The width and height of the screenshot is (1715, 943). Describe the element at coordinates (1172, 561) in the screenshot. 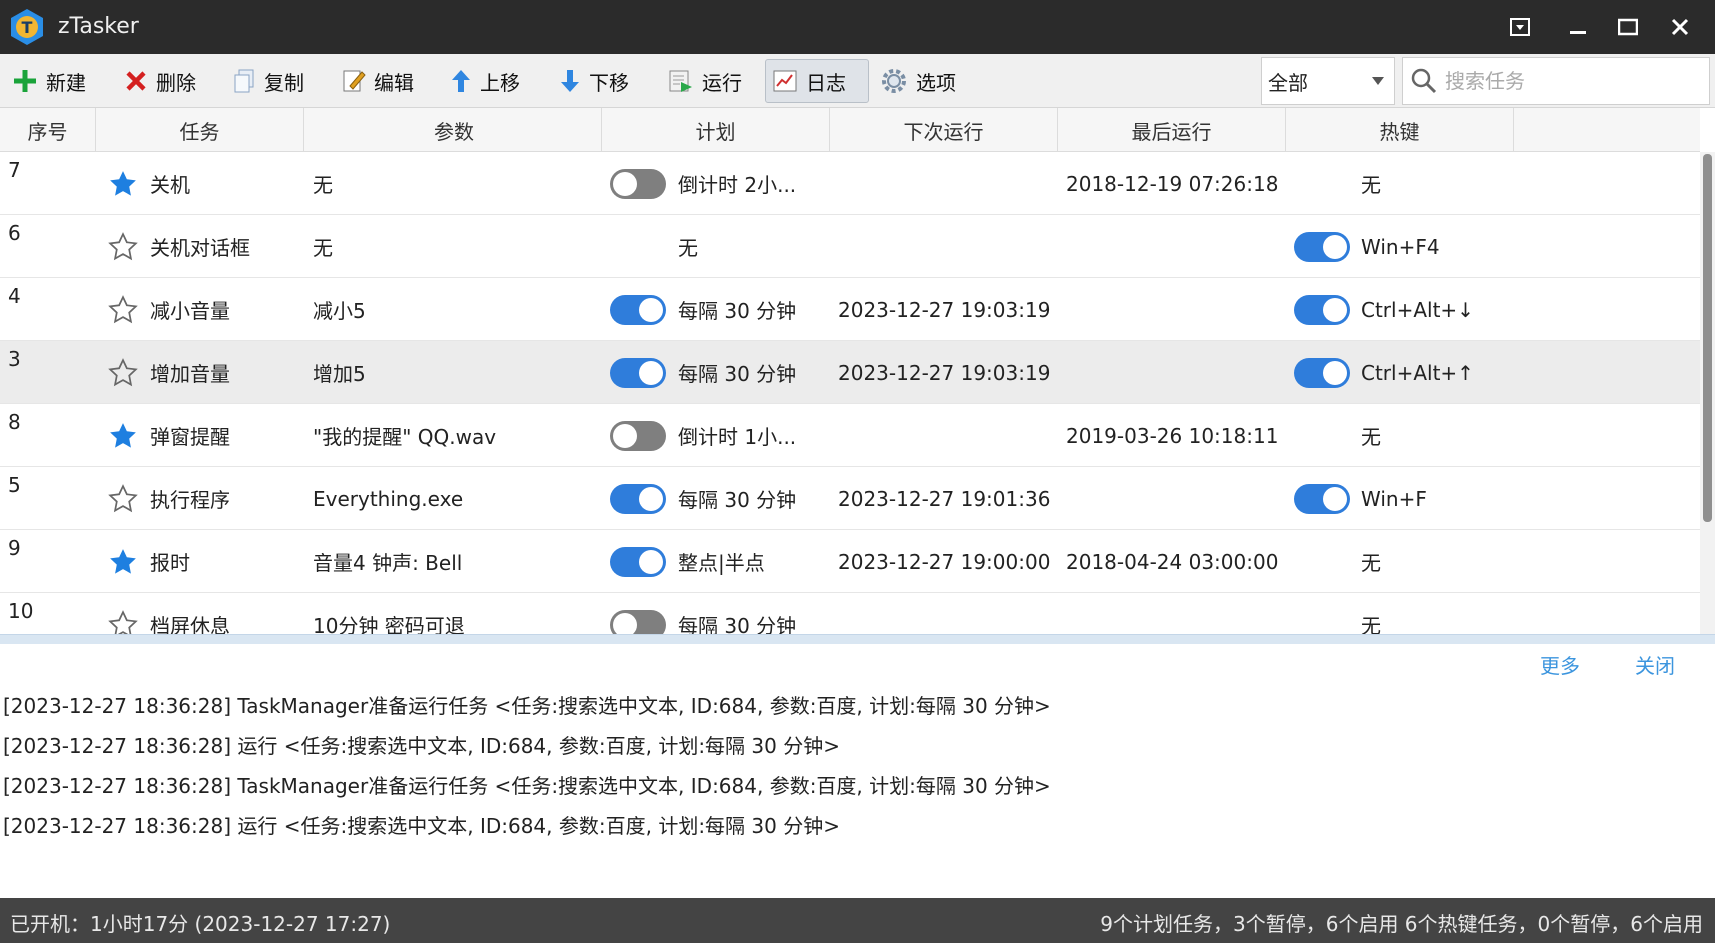

I see `task-last-run: 2018-04-24 03:00:00` at that location.